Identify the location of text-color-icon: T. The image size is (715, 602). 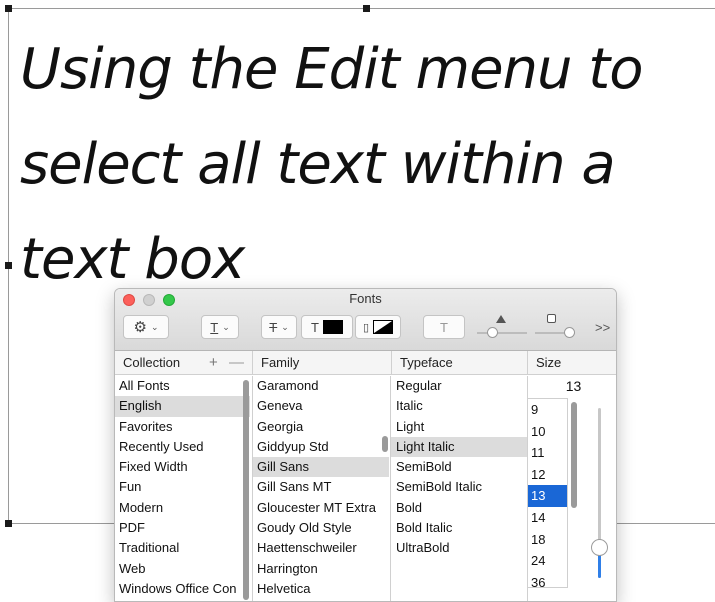
(315, 327).